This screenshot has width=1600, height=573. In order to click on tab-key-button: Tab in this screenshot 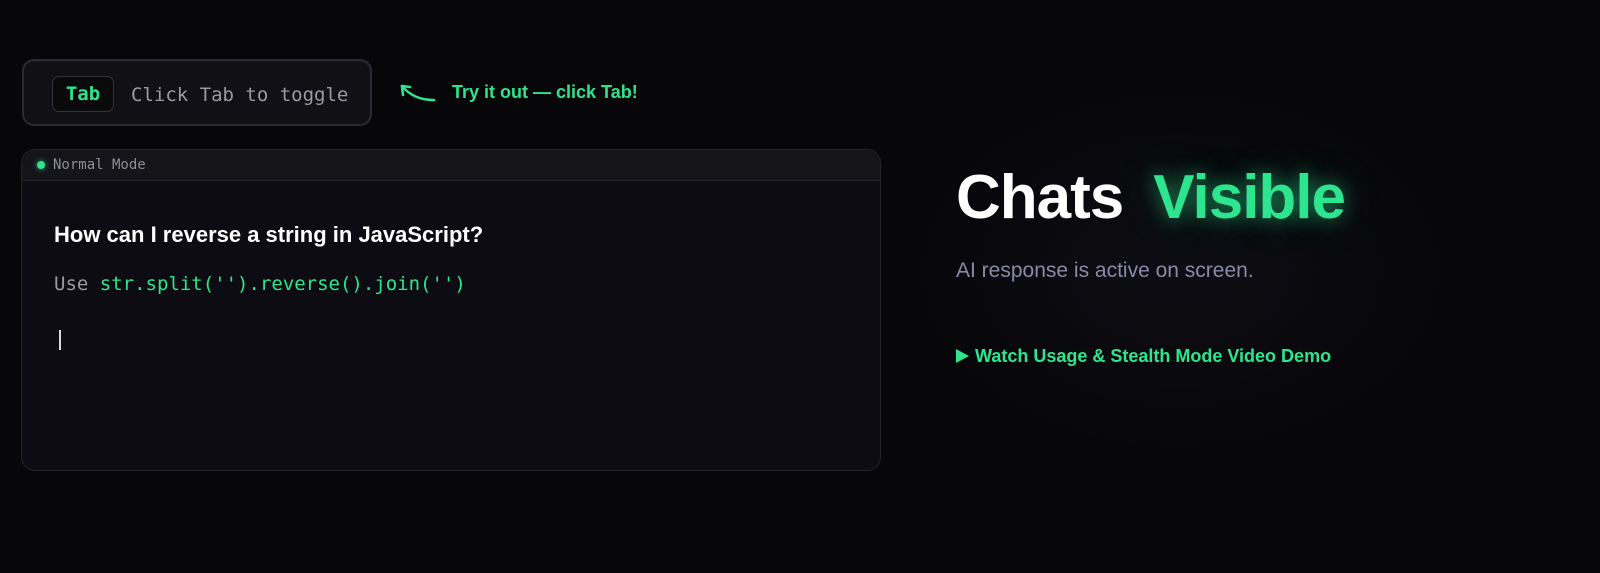, I will do `click(83, 94)`.